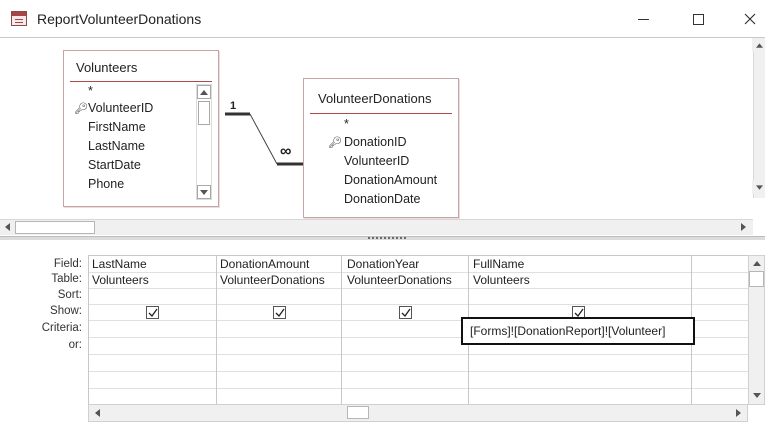 The image size is (765, 443). What do you see at coordinates (498, 264) in the screenshot?
I see `grid-field-cell: FullName` at bounding box center [498, 264].